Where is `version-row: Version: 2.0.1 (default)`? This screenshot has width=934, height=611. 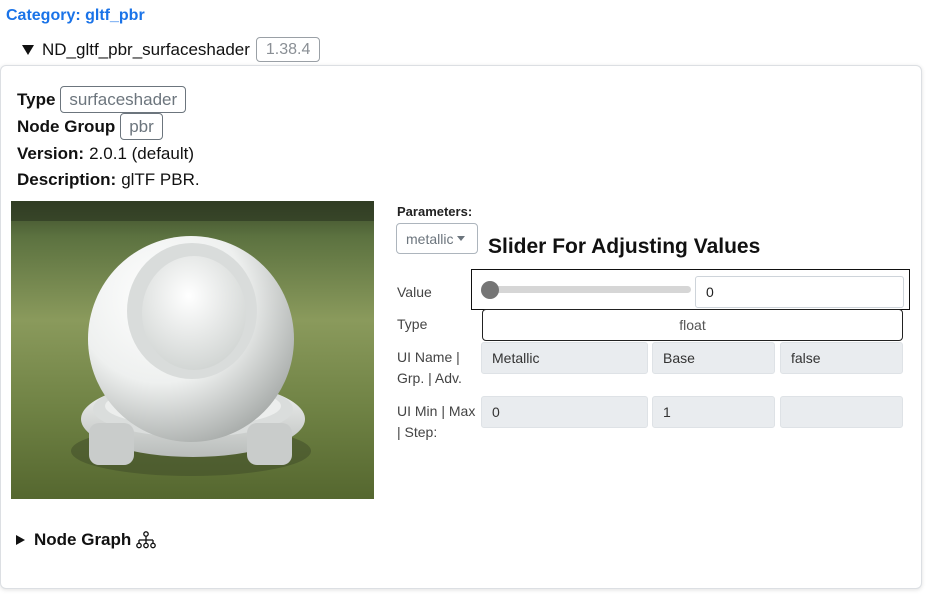
version-row: Version: 2.0.1 (default) is located at coordinates (105, 154).